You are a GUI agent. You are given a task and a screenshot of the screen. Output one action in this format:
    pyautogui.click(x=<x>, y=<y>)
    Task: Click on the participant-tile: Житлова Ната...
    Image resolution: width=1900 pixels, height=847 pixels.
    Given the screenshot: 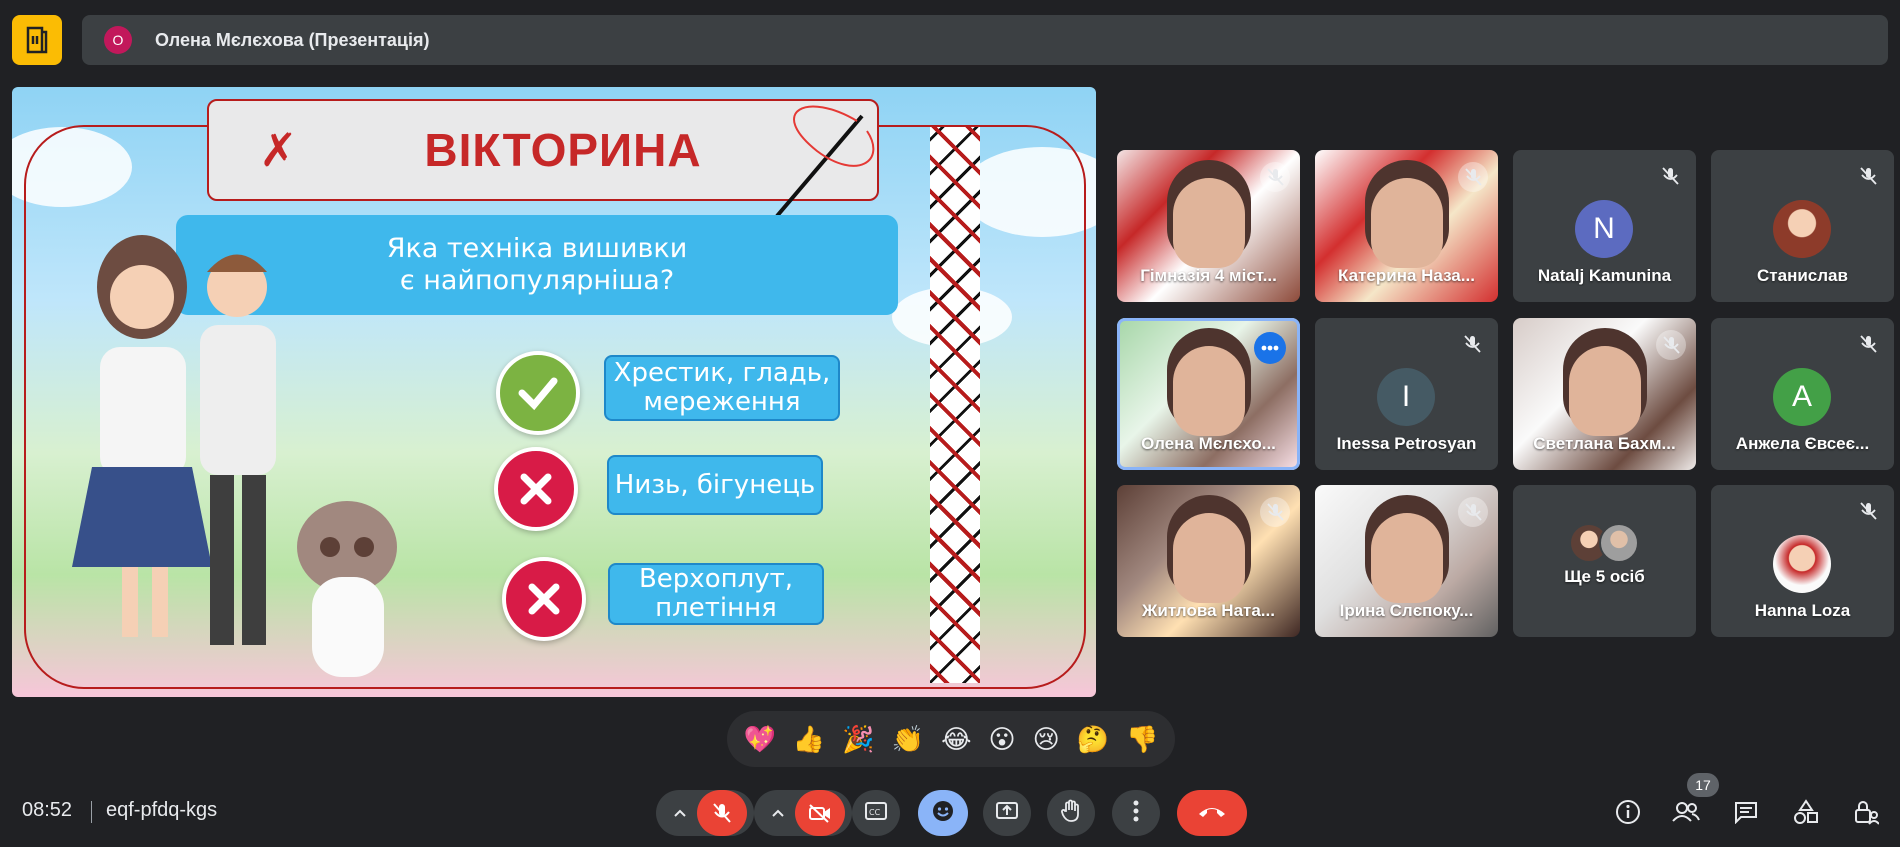 What is the action you would take?
    pyautogui.click(x=1208, y=561)
    